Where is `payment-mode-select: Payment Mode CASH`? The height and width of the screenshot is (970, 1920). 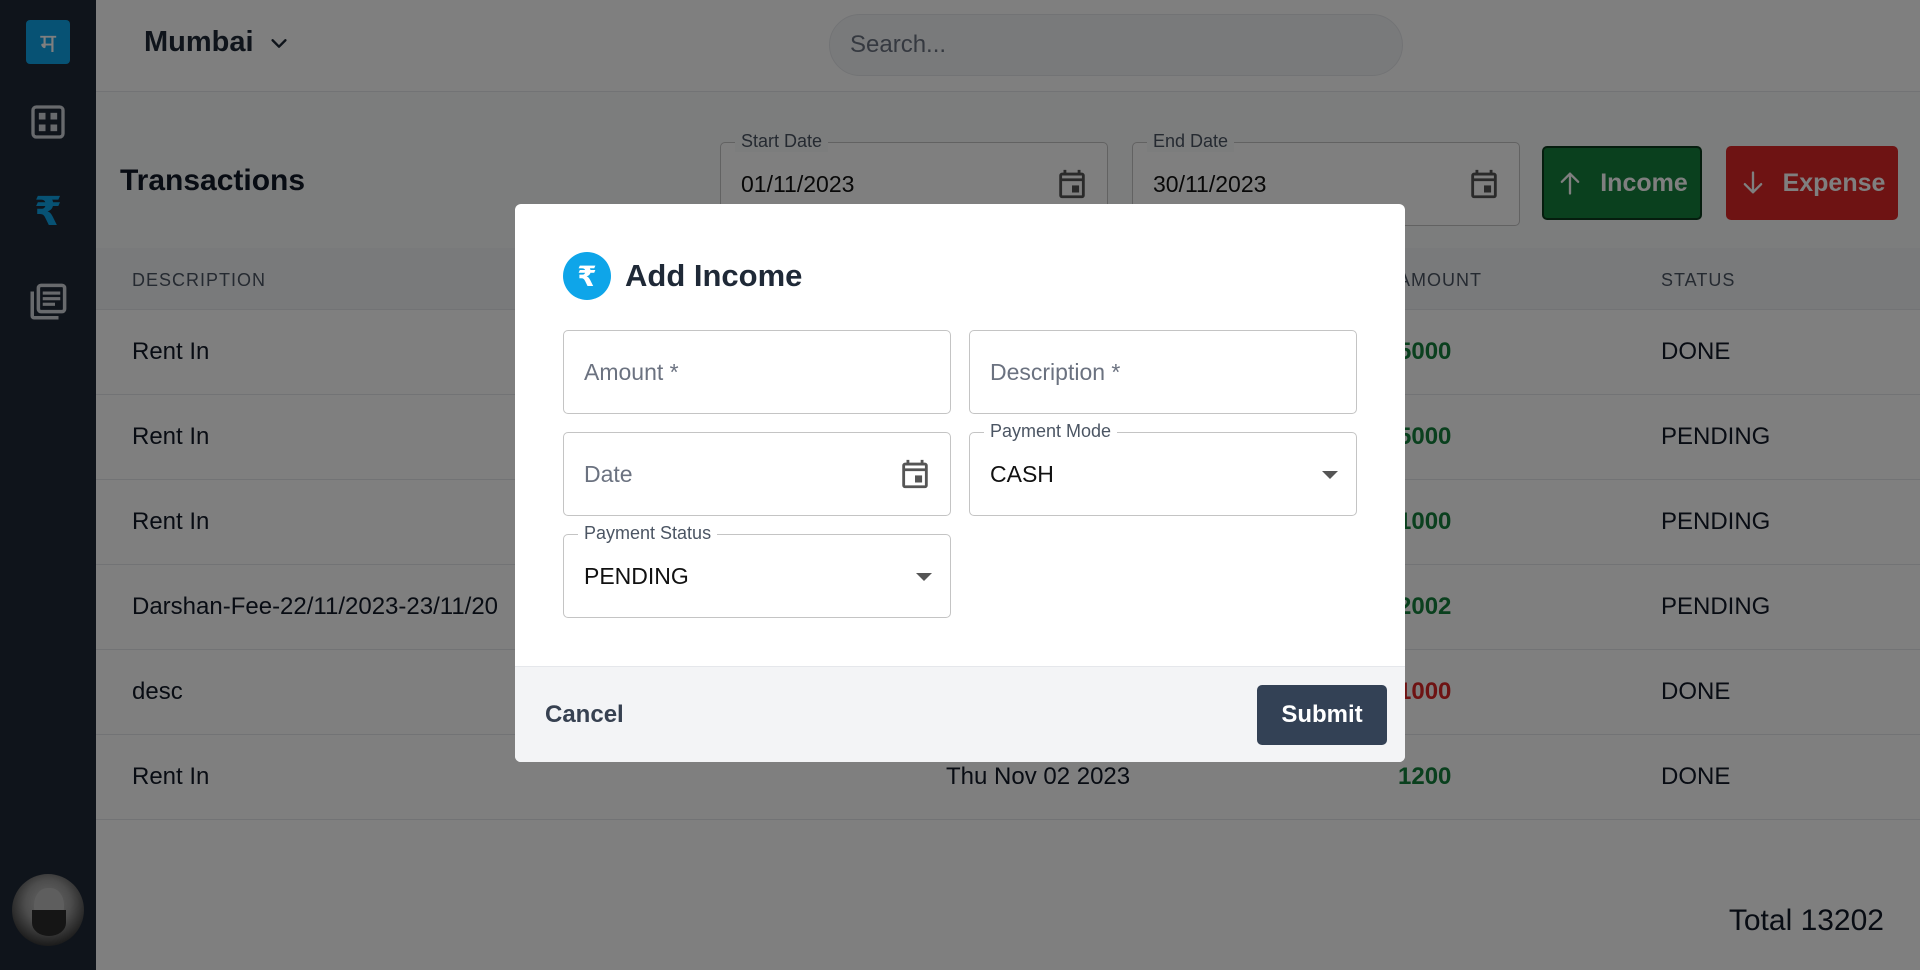 payment-mode-select: Payment Mode CASH is located at coordinates (1163, 468).